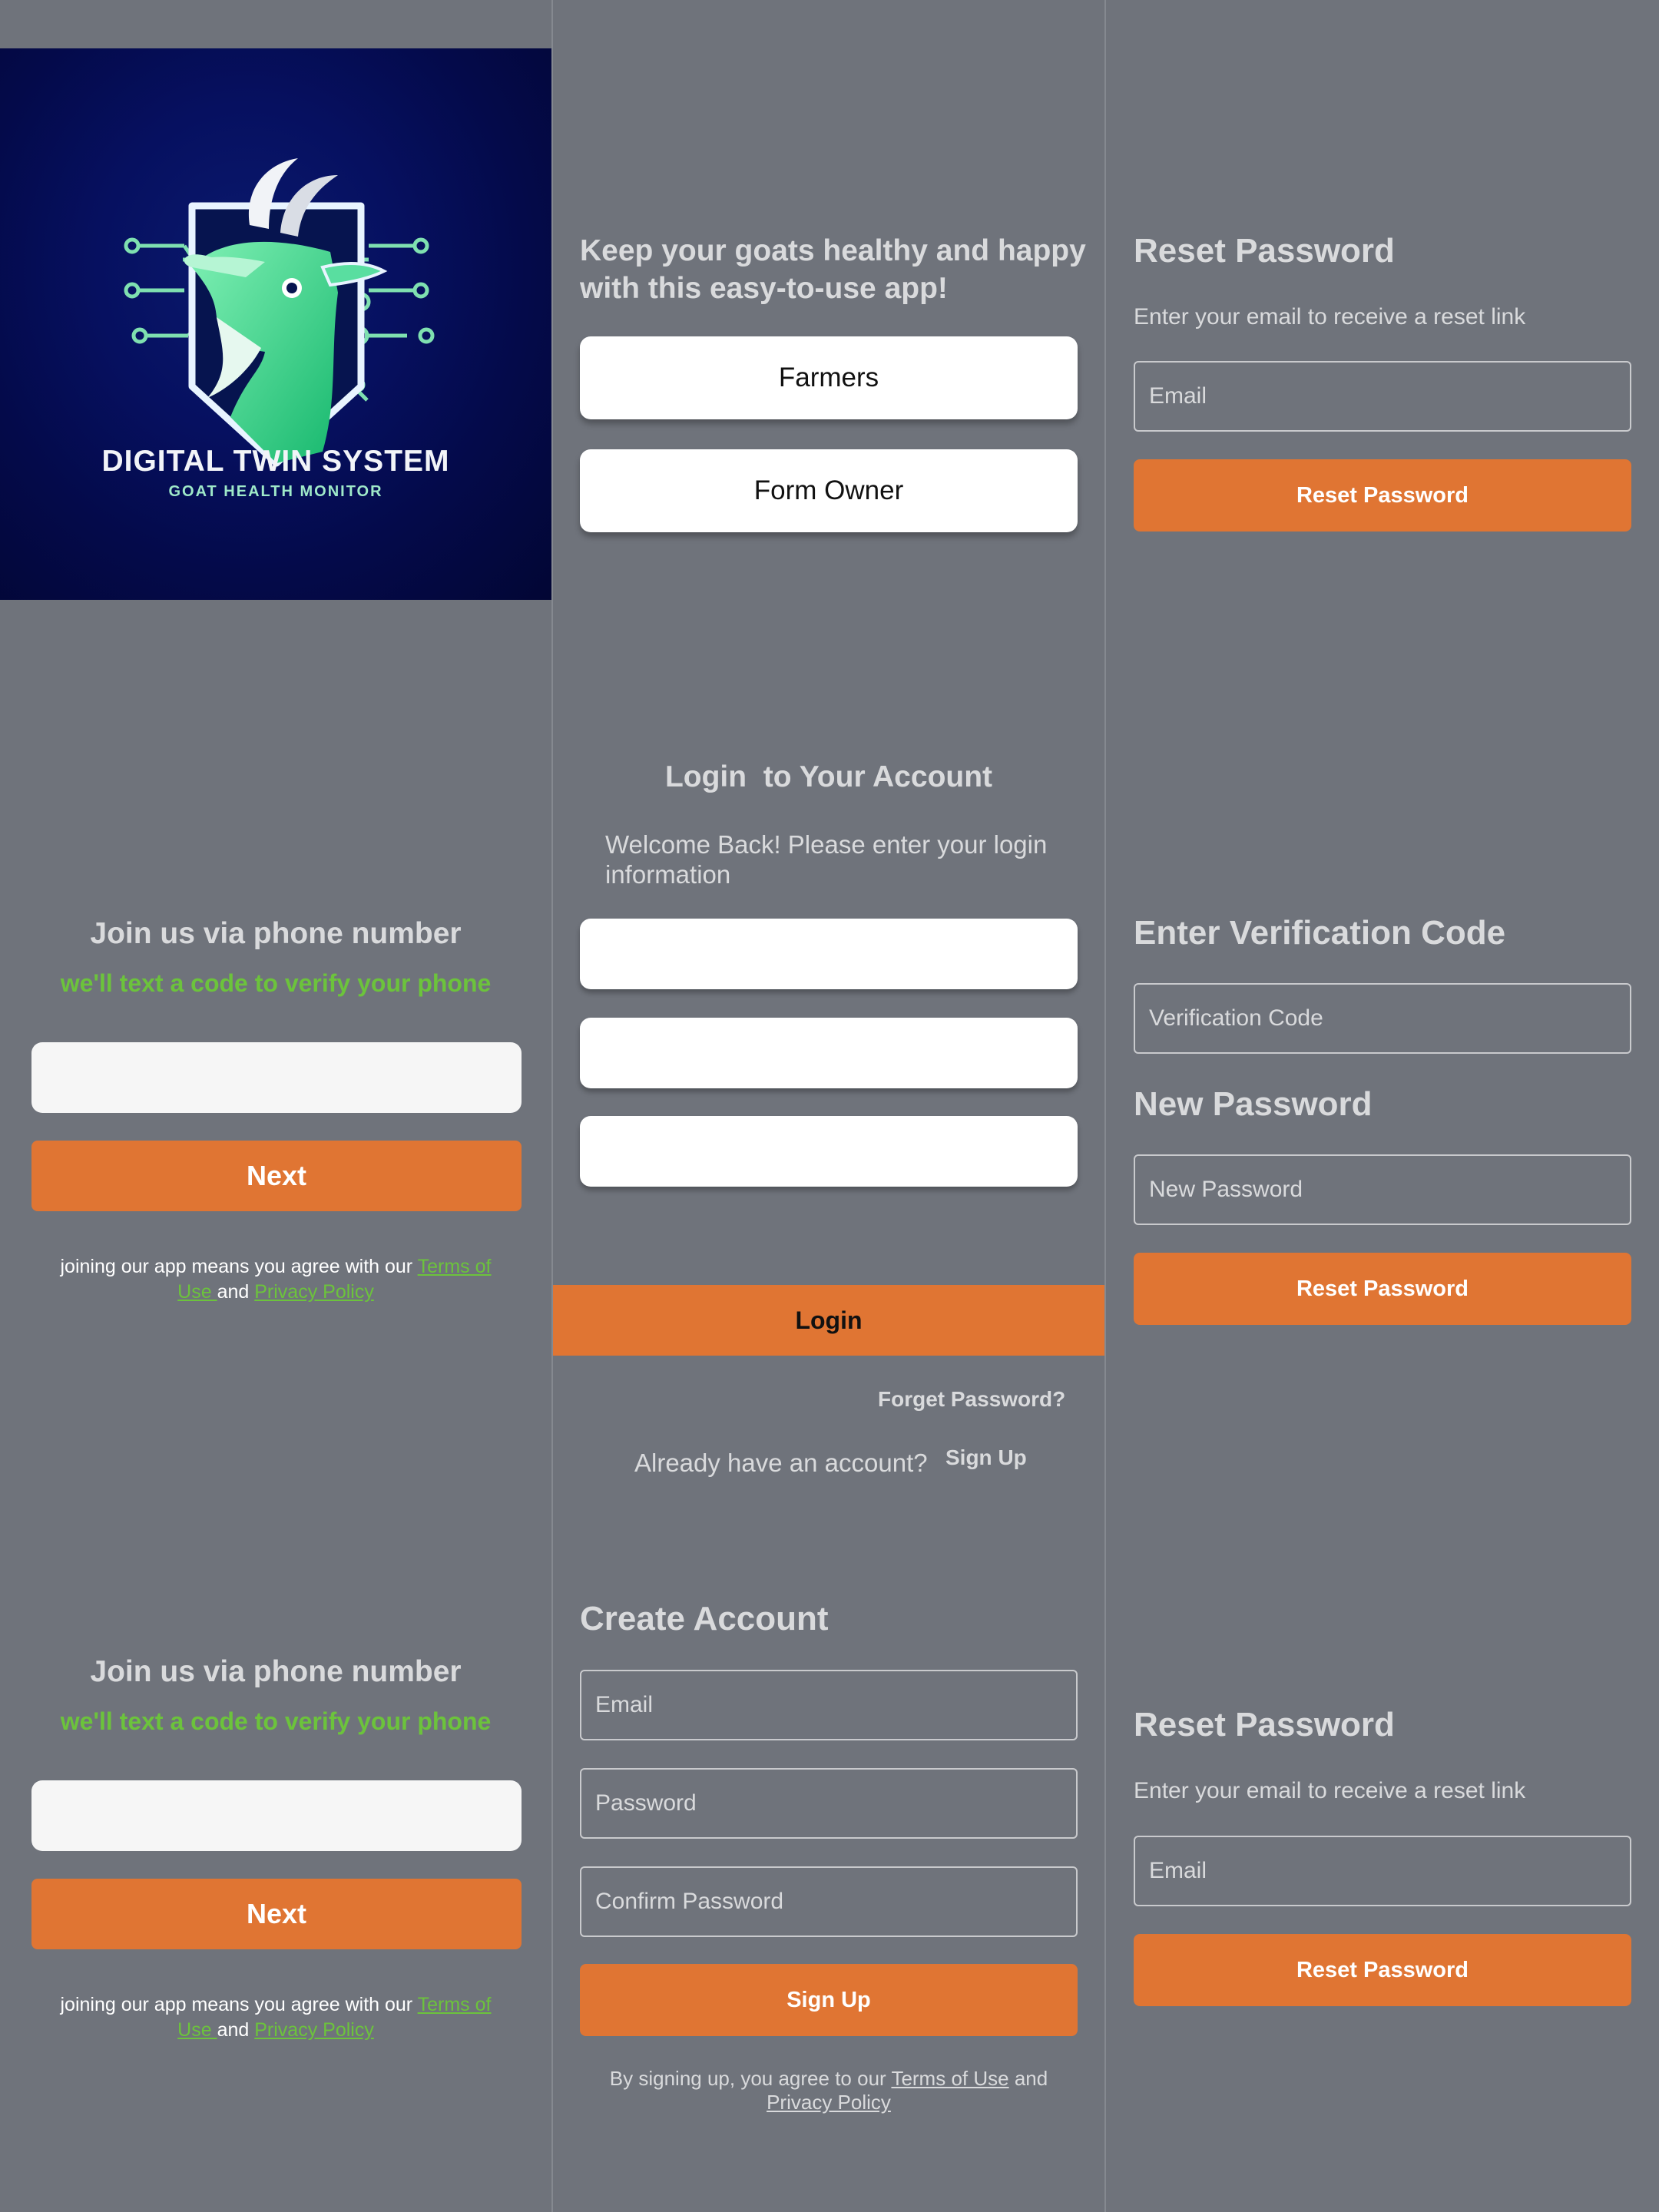 This screenshot has width=1659, height=2212. Describe the element at coordinates (829, 491) in the screenshot. I see `form-owner-button: Form Owner` at that location.